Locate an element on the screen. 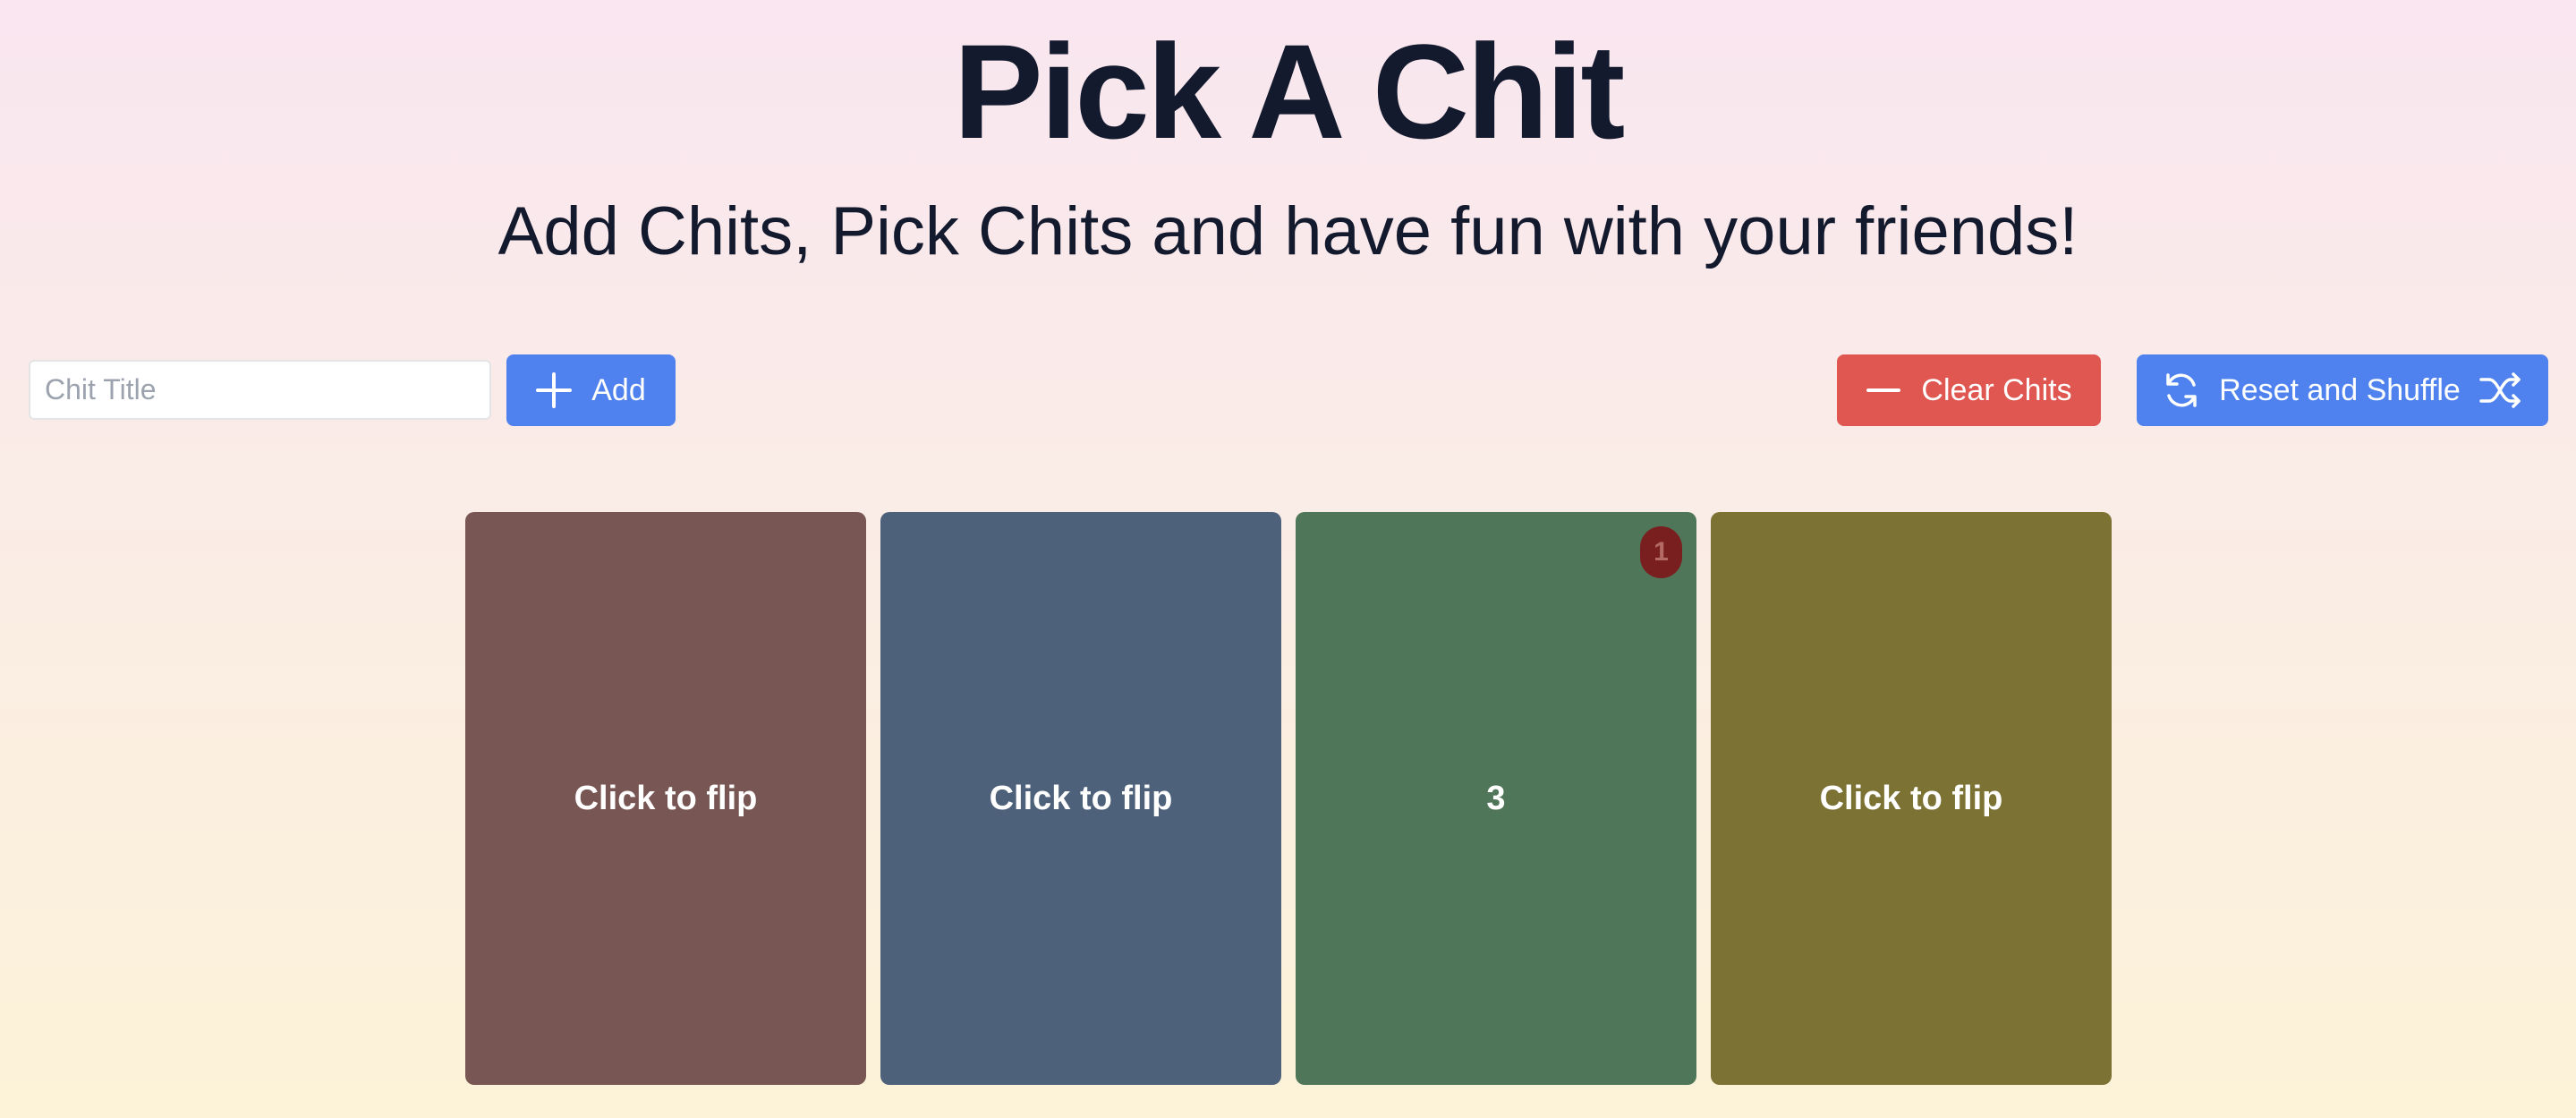 The image size is (2576, 1118). clear-chits-button: Clear Chits is located at coordinates (1969, 390).